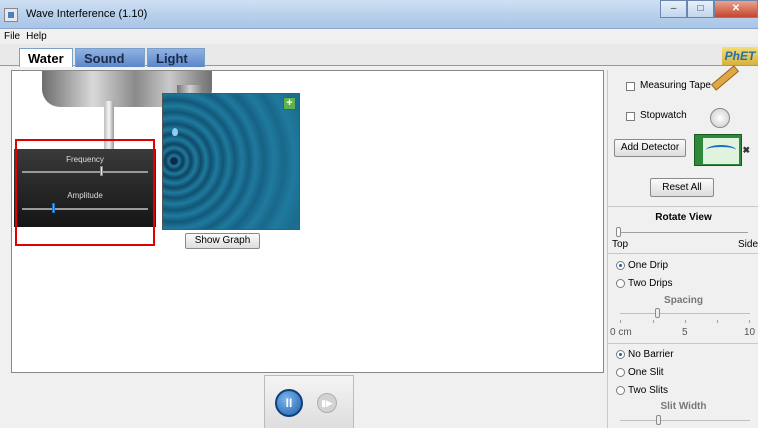  What do you see at coordinates (685, 313) in the screenshot?
I see `spacing-slider` at bounding box center [685, 313].